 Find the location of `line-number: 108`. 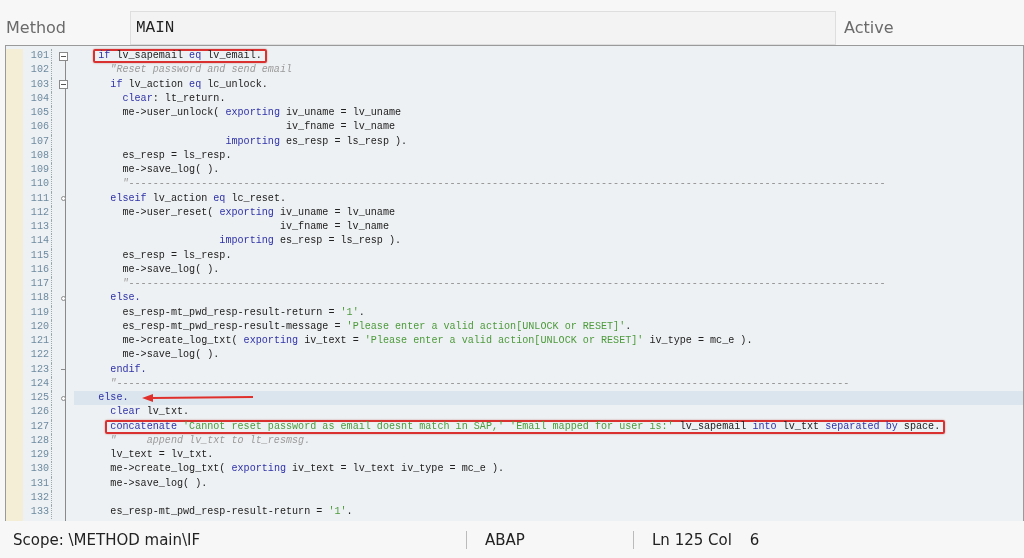

line-number: 108 is located at coordinates (37, 155).